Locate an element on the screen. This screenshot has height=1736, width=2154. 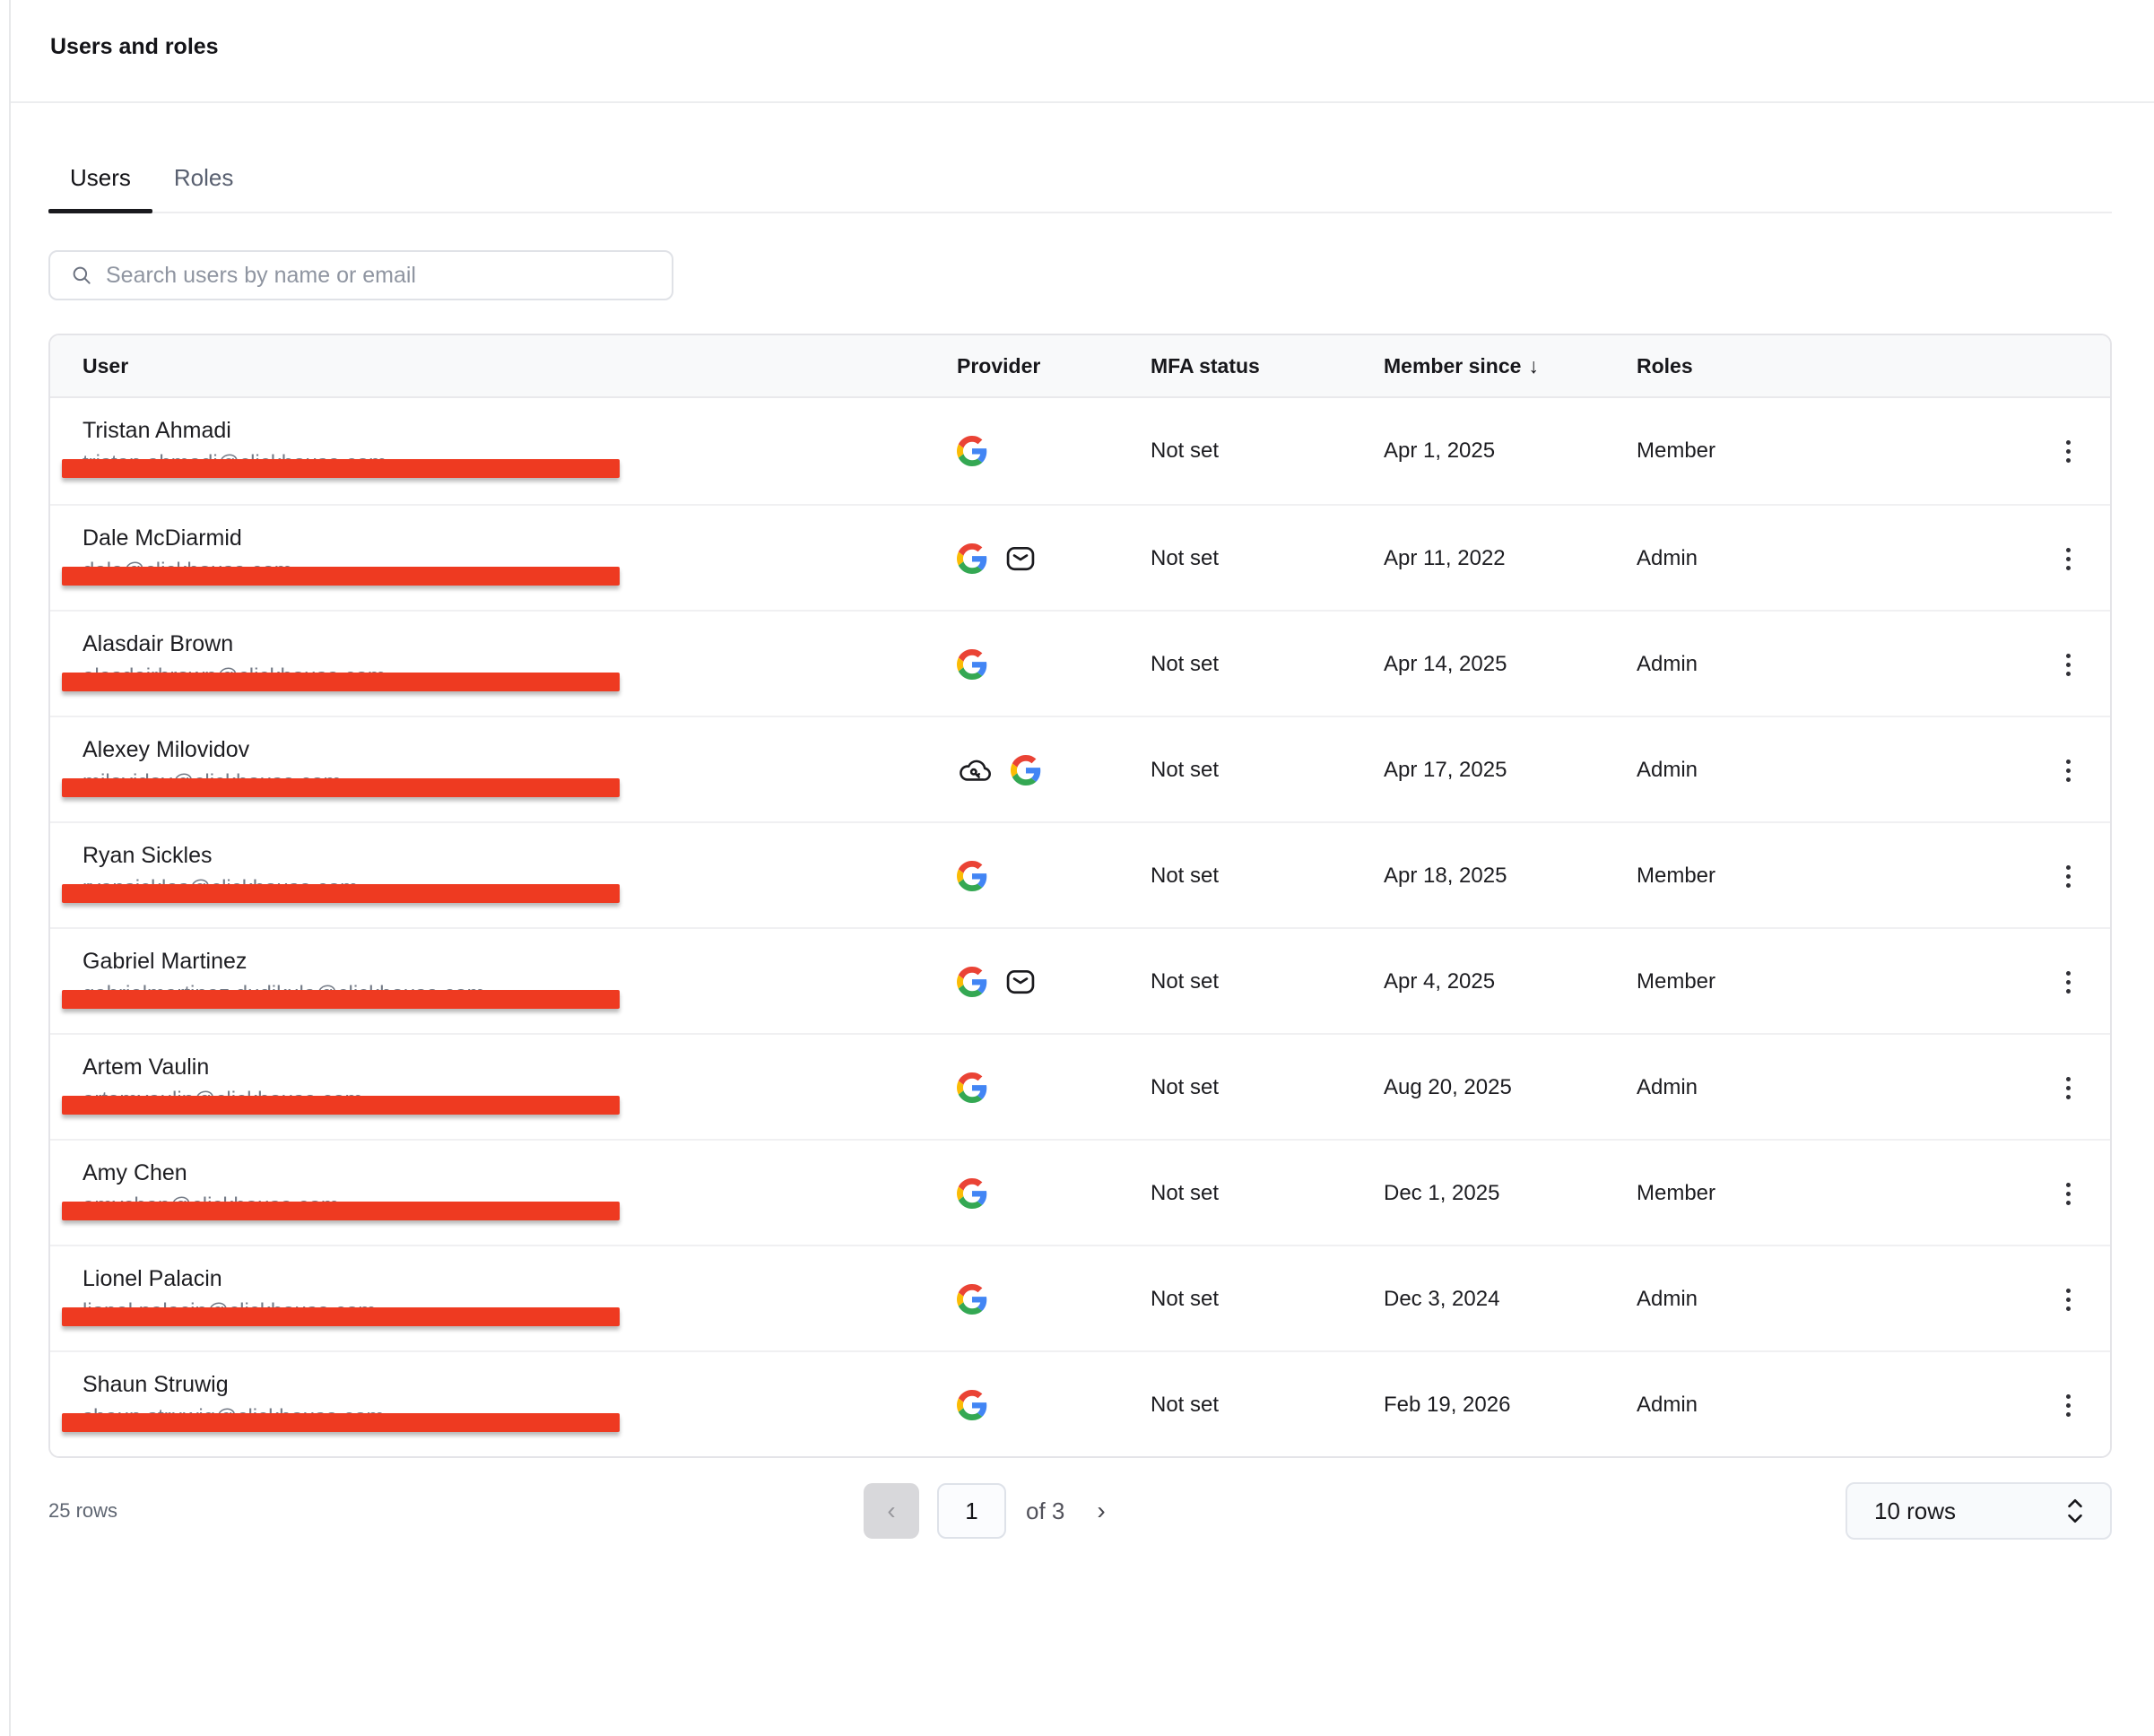
chevron-left-icon: ‹ is located at coordinates (891, 1510).